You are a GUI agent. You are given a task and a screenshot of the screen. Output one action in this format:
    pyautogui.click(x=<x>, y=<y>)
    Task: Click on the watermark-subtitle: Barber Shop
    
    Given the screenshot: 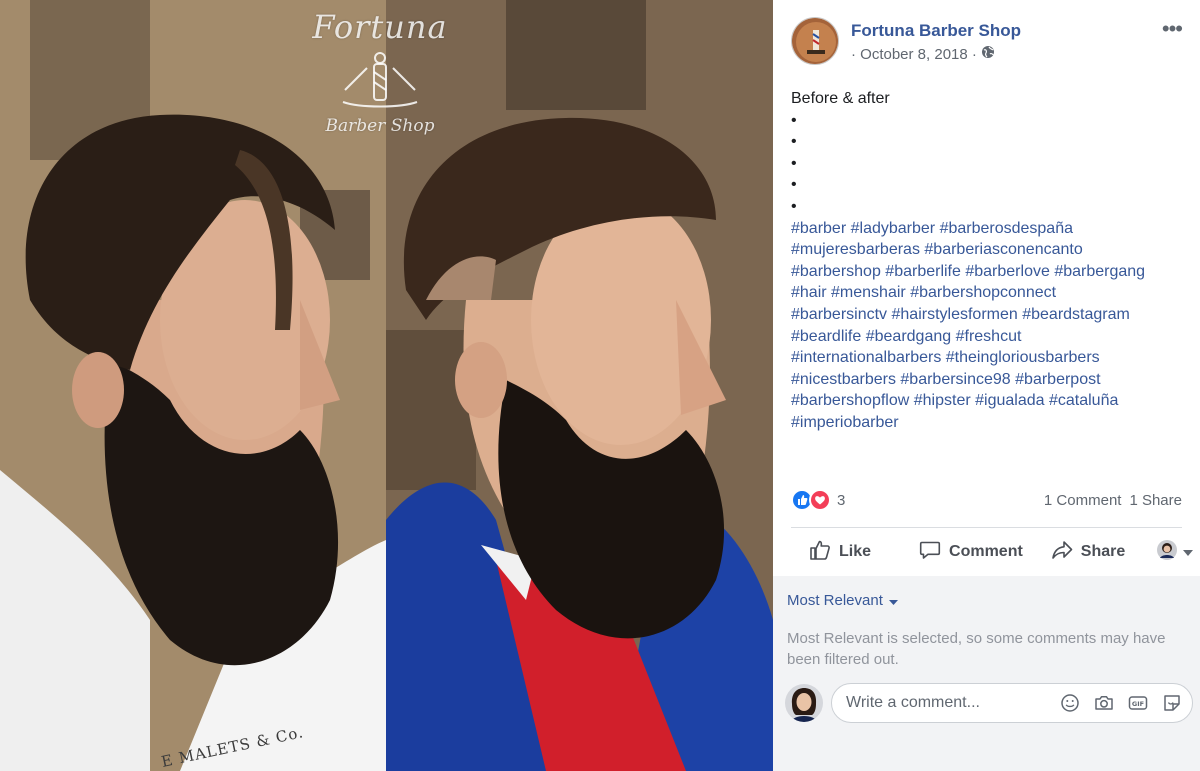 What is the action you would take?
    pyautogui.click(x=380, y=126)
    